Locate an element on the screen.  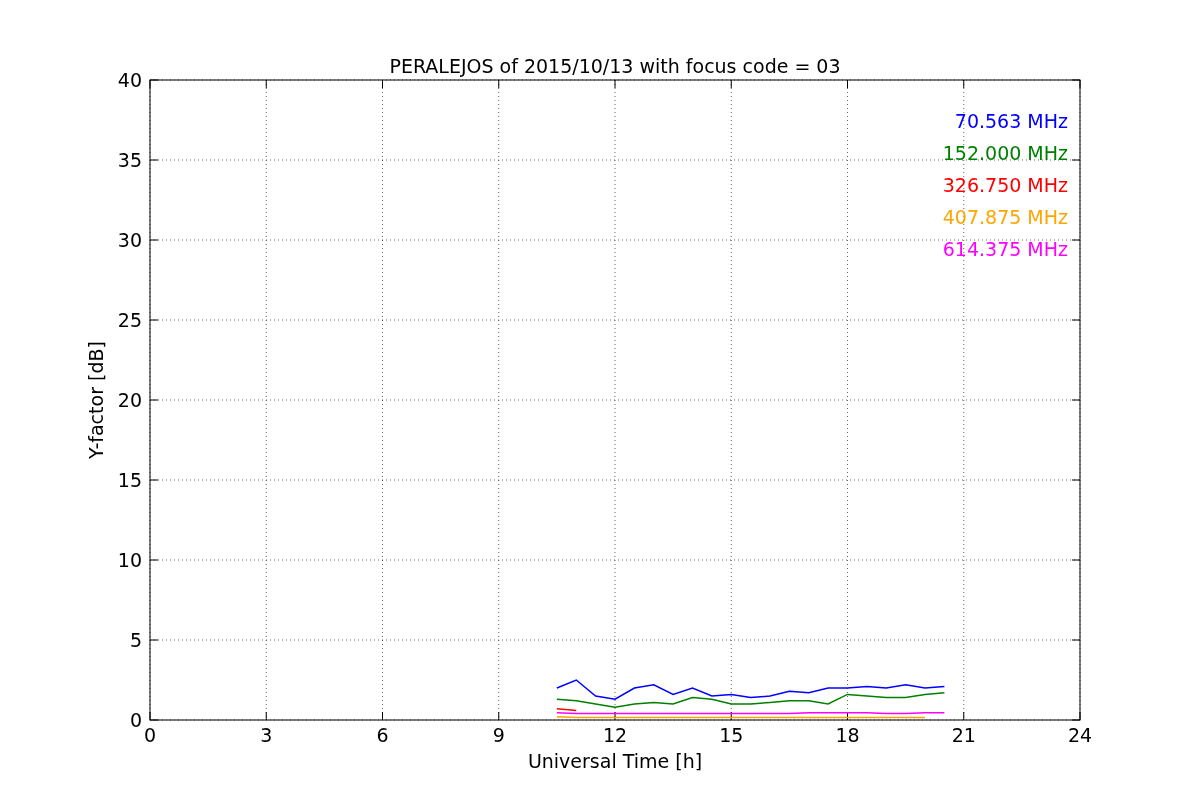
legend-label: 407.875 MHz is located at coordinates (1005, 217).